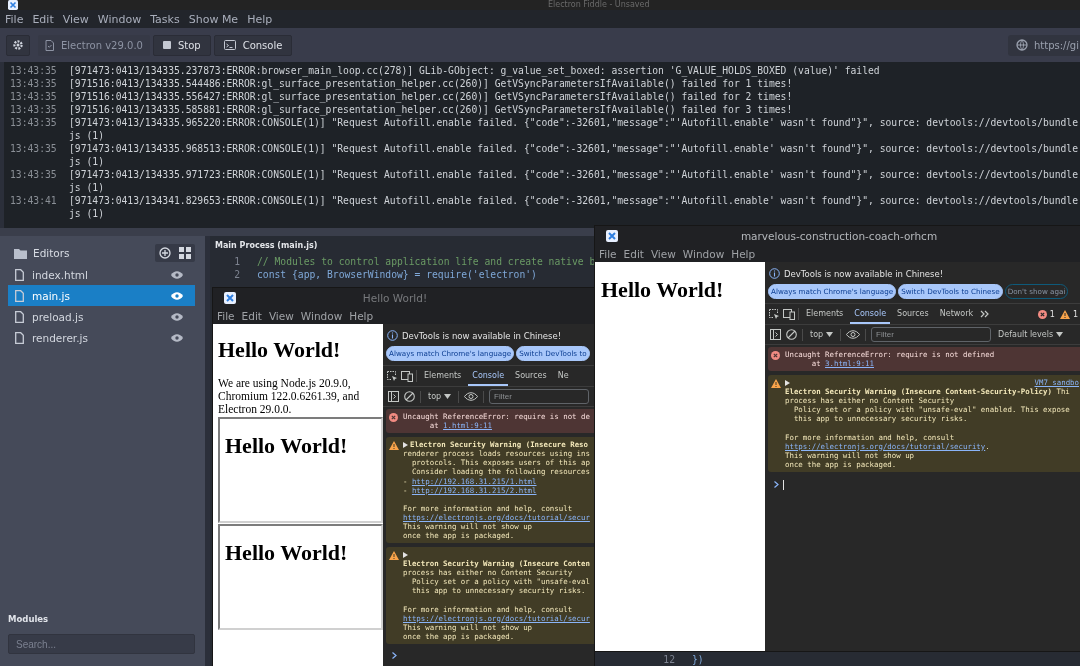 Image resolution: width=1080 pixels, height=666 pixels. What do you see at coordinates (956, 314) in the screenshot?
I see `devtools-tab: Network` at bounding box center [956, 314].